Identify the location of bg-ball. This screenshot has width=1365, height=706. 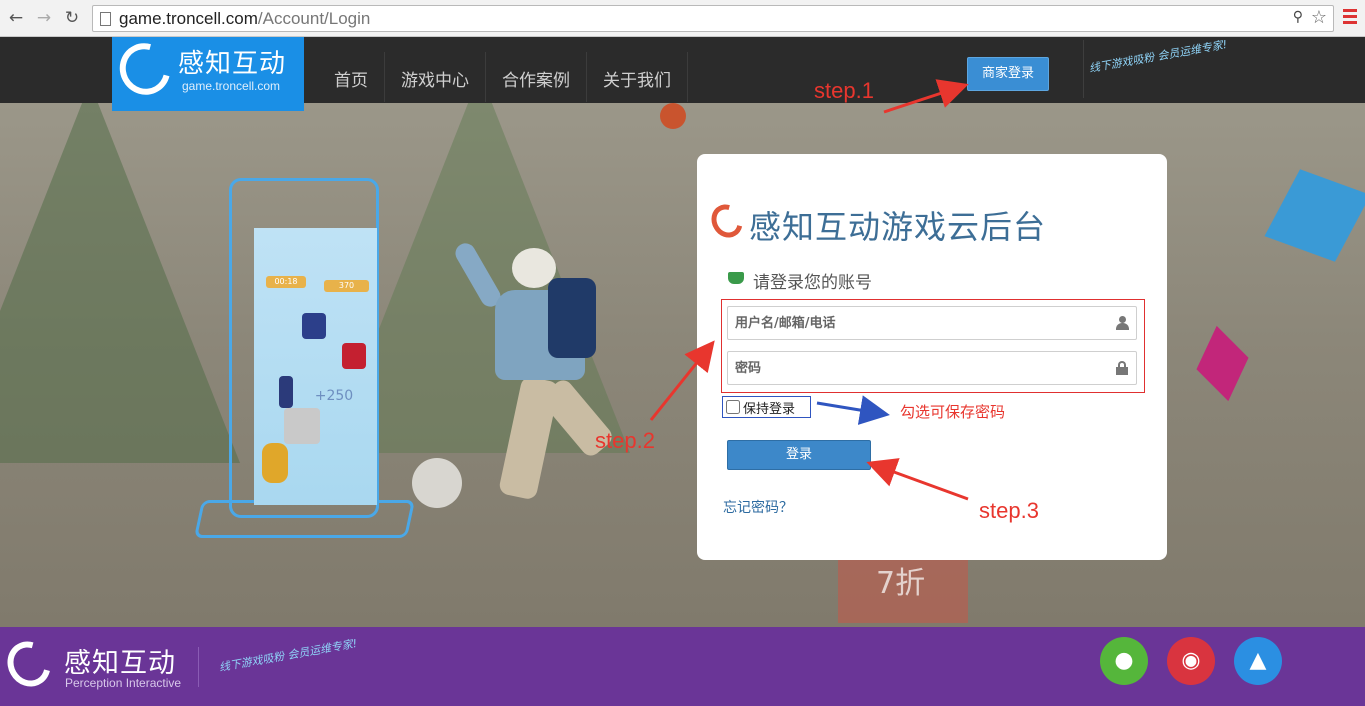
(437, 483).